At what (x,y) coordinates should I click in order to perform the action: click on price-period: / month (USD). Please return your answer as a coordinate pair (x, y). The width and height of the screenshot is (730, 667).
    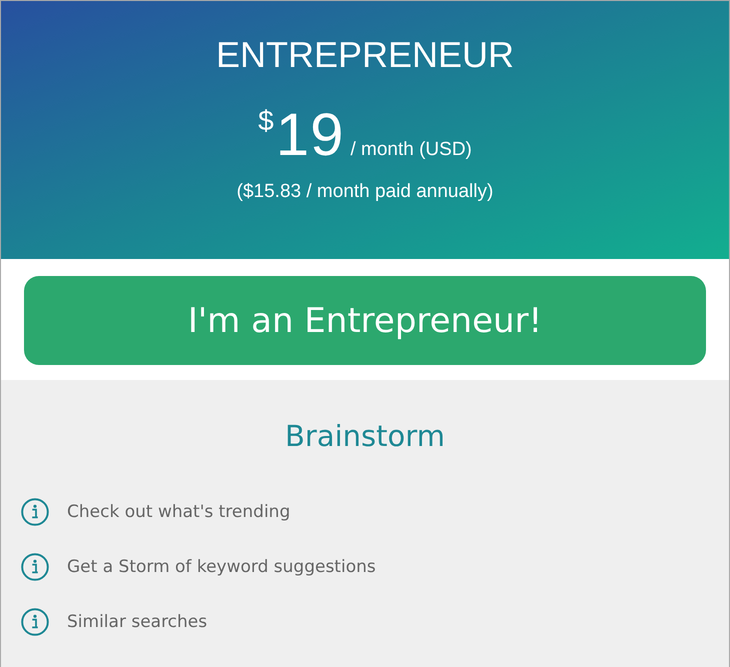
    Looking at the image, I should click on (411, 150).